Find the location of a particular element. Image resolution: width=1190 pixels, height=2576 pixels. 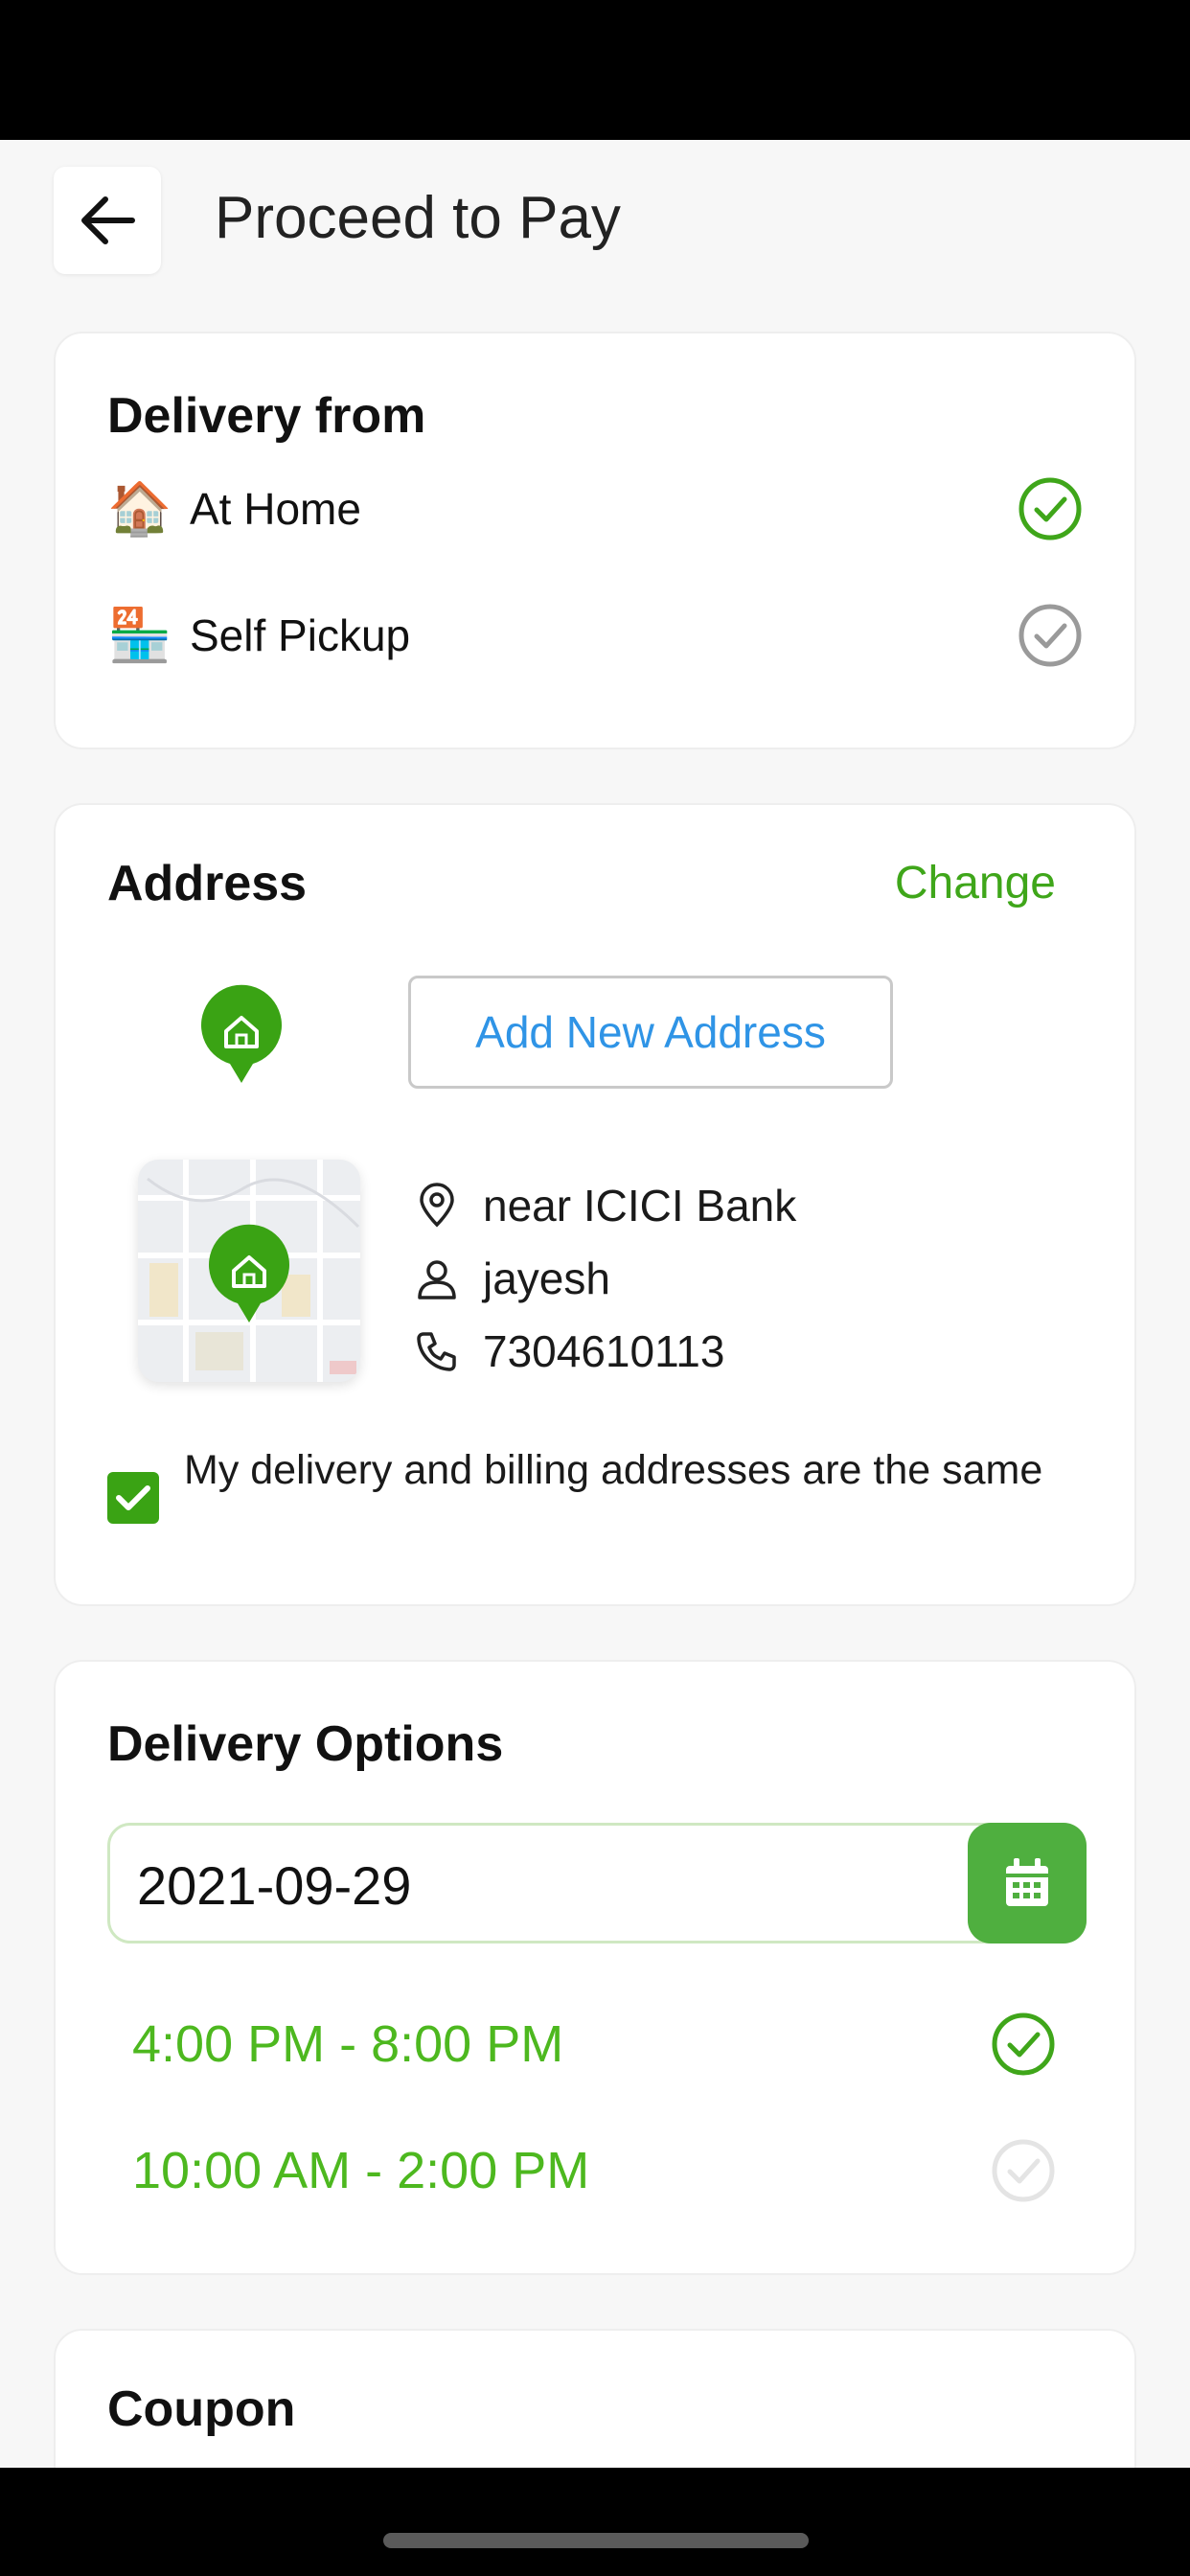

calendar-icon is located at coordinates (1027, 1882).